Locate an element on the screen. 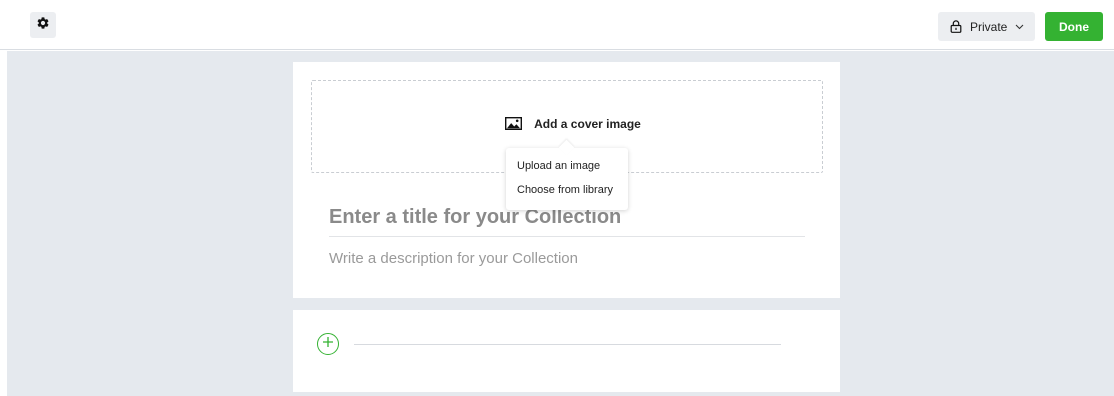 The height and width of the screenshot is (396, 1114). upload-image-option: Upload an image is located at coordinates (567, 166).